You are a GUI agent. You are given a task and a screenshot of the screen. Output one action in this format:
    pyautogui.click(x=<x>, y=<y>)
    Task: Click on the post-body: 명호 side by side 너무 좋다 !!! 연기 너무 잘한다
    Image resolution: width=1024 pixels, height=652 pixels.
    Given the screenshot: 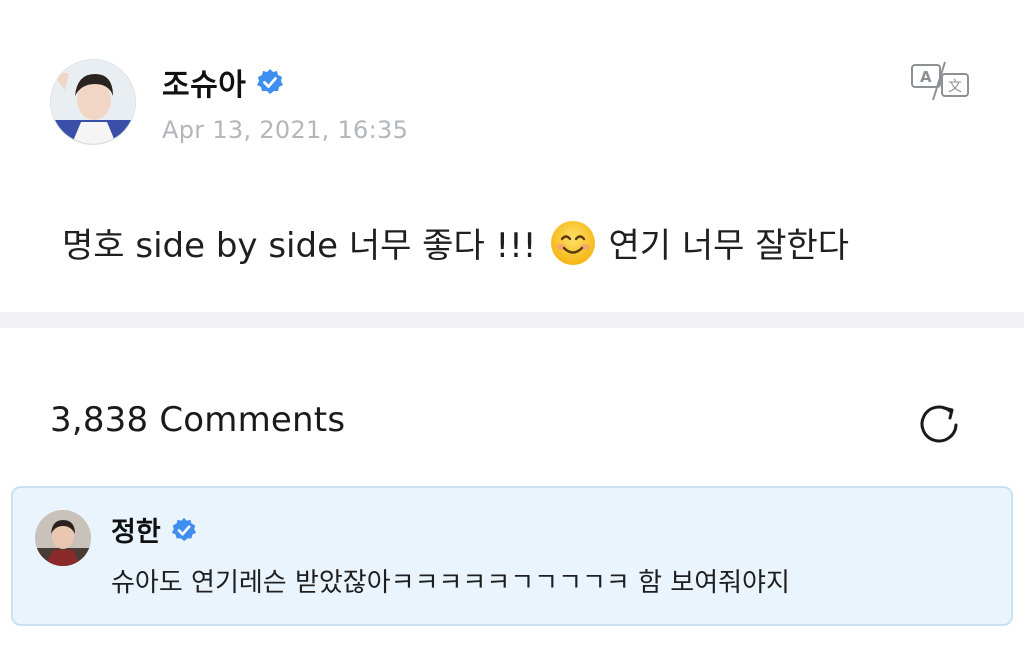 What is the action you would take?
    pyautogui.click(x=455, y=242)
    